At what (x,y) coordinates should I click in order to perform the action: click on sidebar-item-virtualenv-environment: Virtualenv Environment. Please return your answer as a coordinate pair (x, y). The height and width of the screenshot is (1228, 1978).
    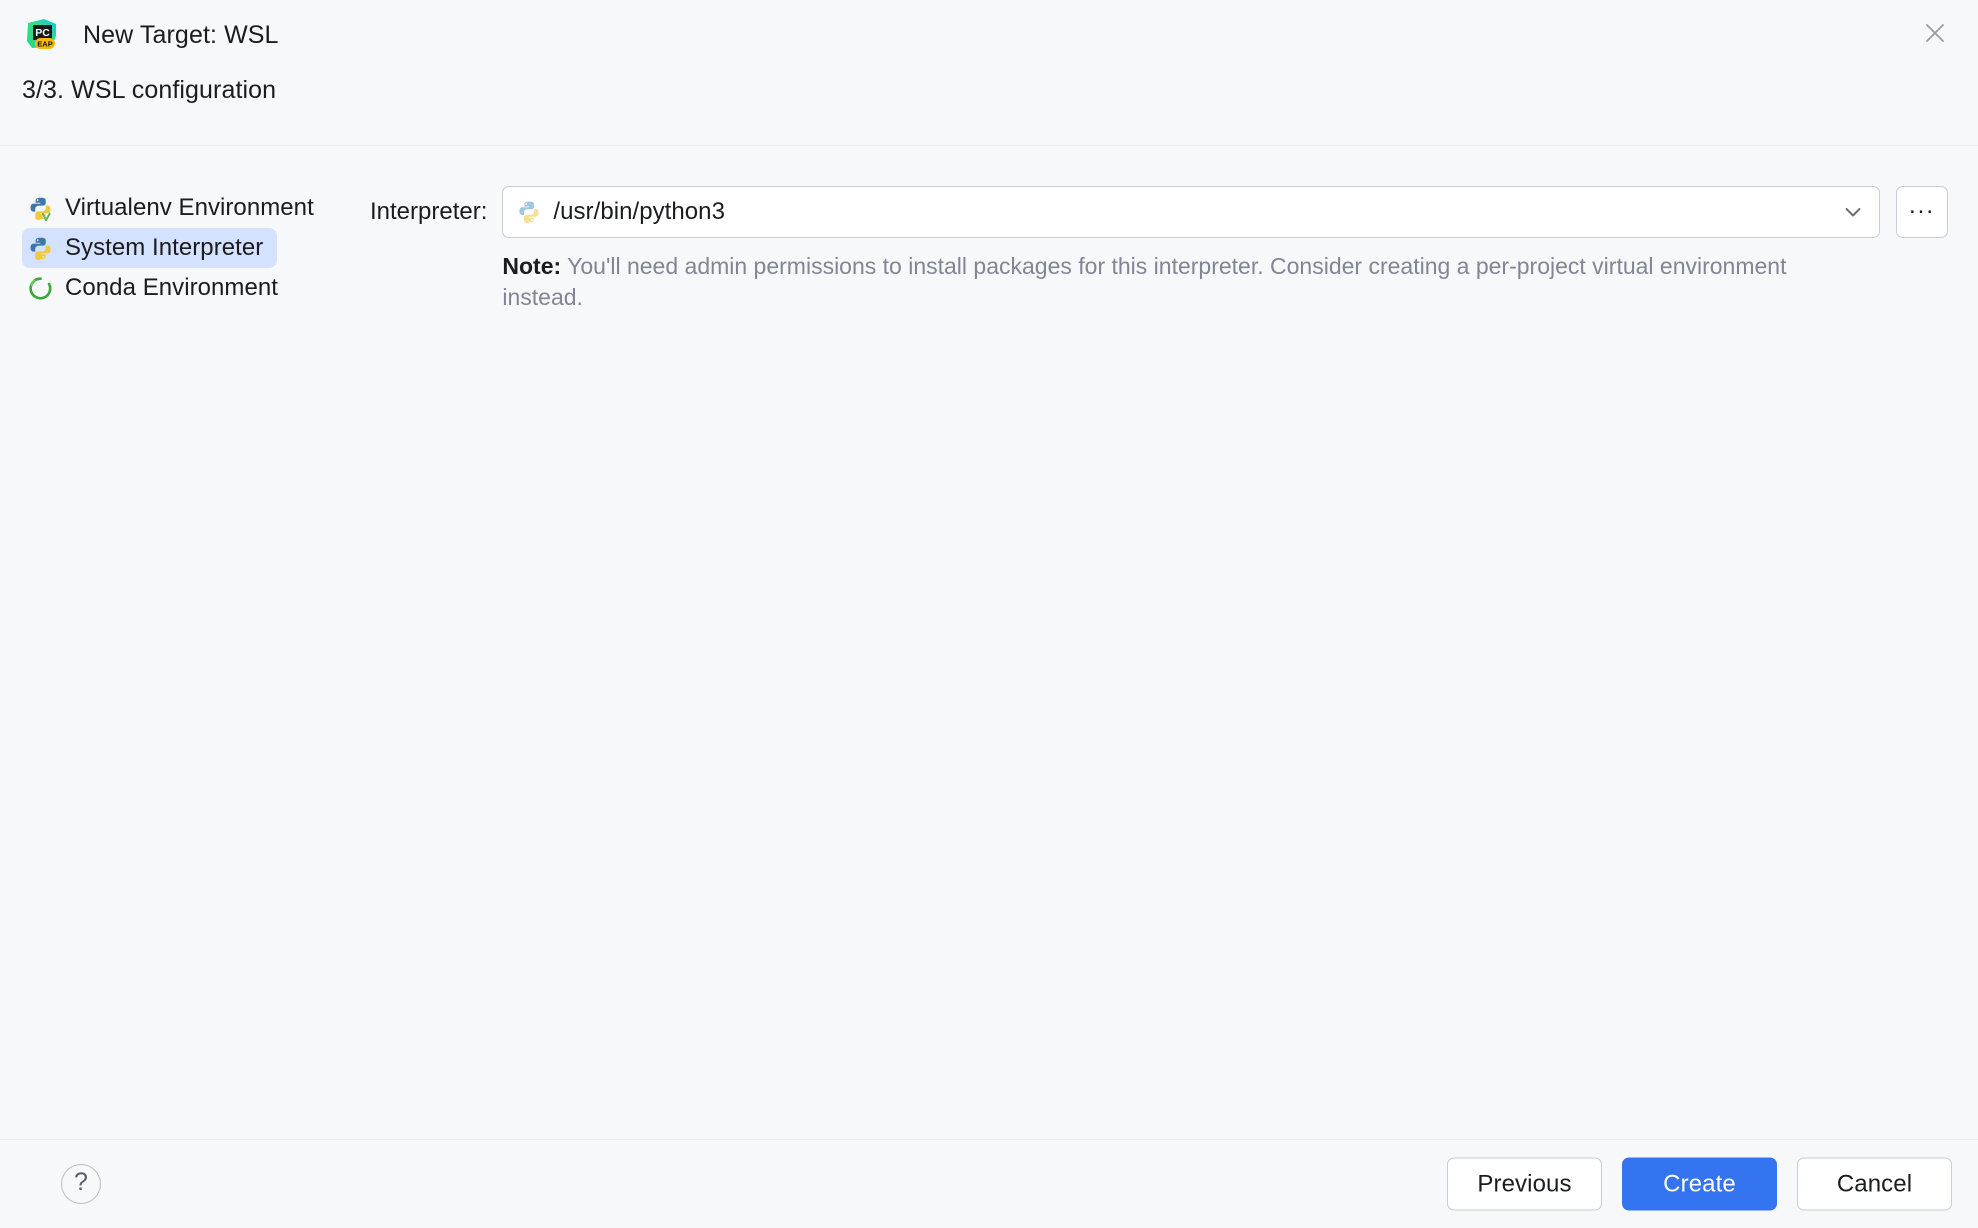
    Looking at the image, I should click on (175, 208).